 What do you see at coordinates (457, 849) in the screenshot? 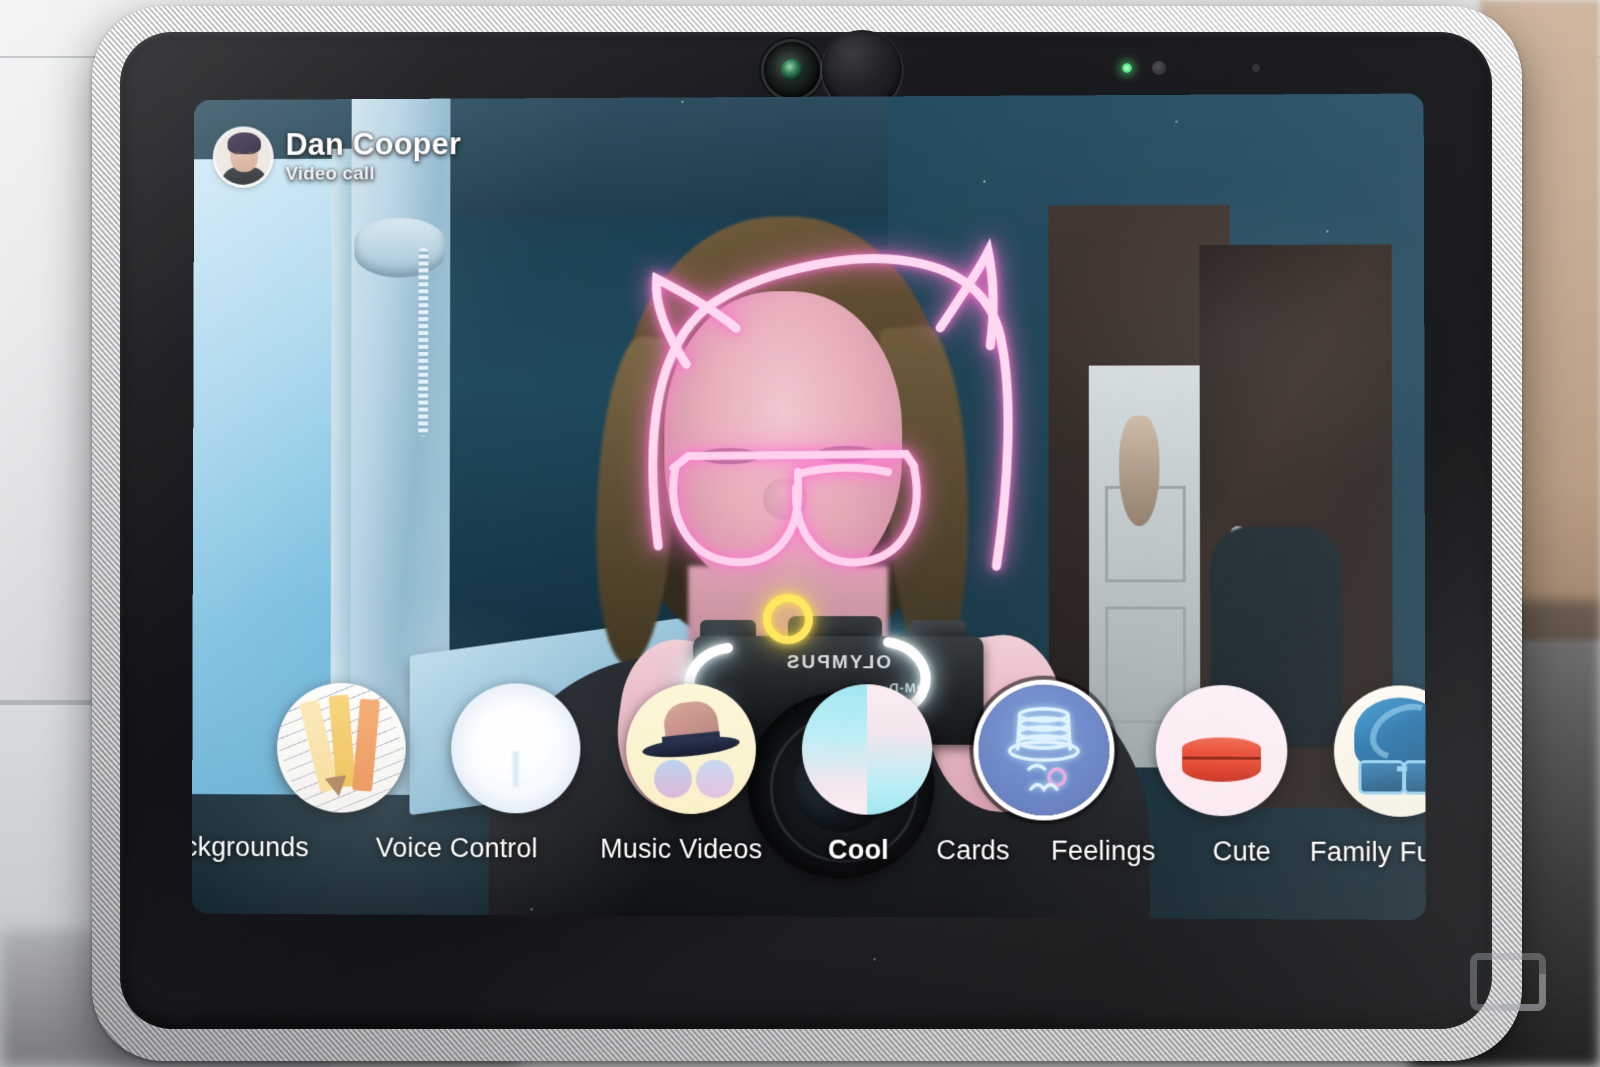
I see `effect-label-voice-control: Voice Control` at bounding box center [457, 849].